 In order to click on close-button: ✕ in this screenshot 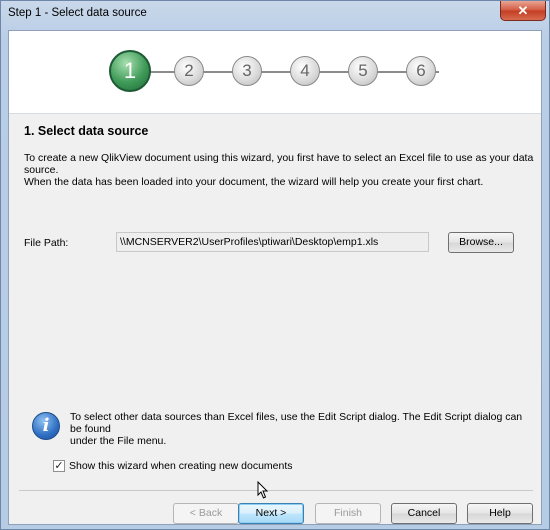, I will do `click(523, 11)`.